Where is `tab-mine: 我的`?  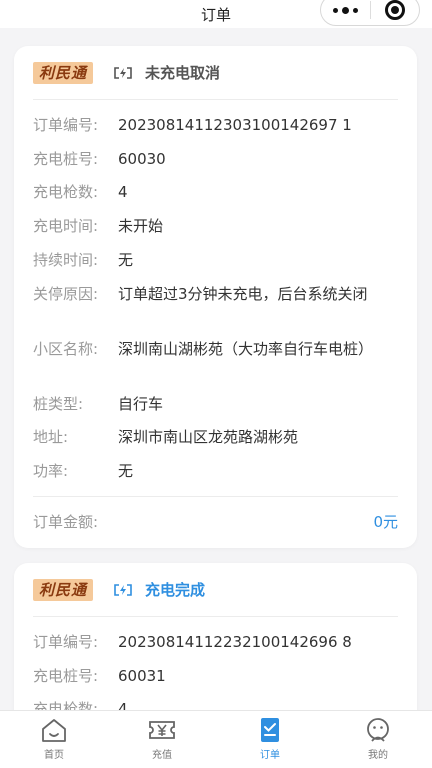
tab-mine: 我的 is located at coordinates (378, 739).